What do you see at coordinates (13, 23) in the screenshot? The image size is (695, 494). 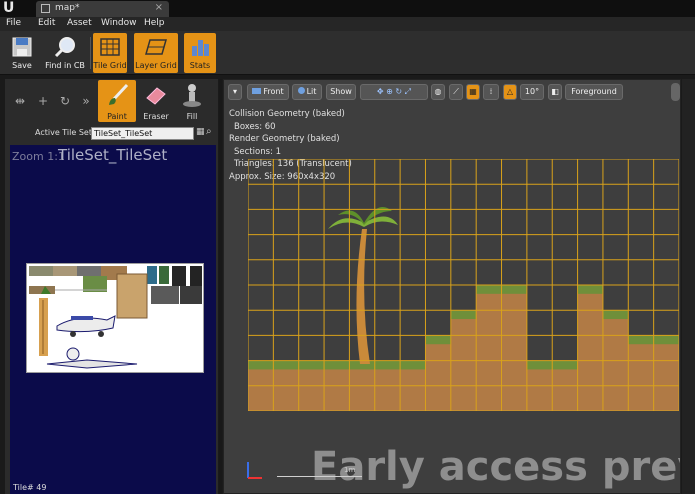 I see `menu-file: File` at bounding box center [13, 23].